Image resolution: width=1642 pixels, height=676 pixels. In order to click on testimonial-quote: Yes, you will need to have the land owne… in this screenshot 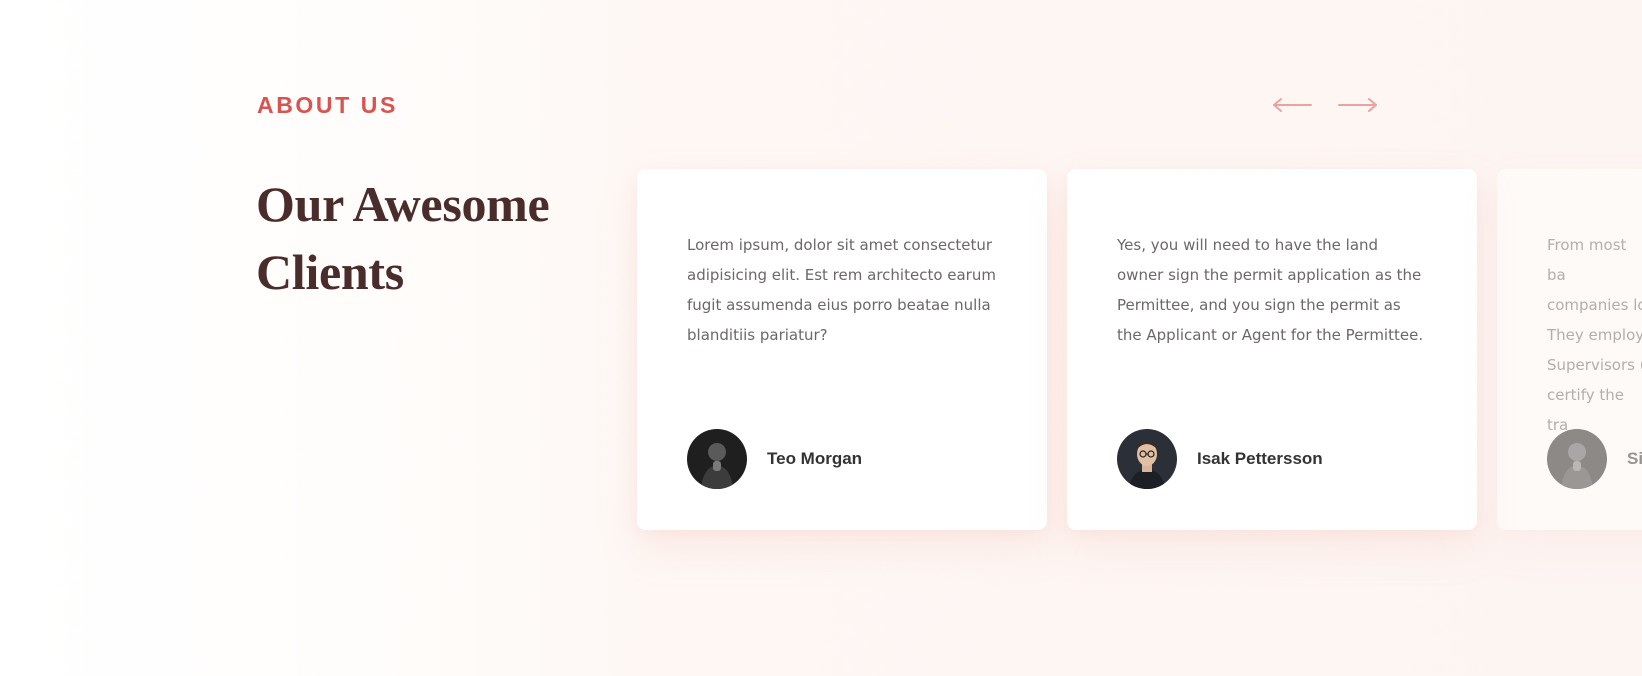, I will do `click(1270, 290)`.